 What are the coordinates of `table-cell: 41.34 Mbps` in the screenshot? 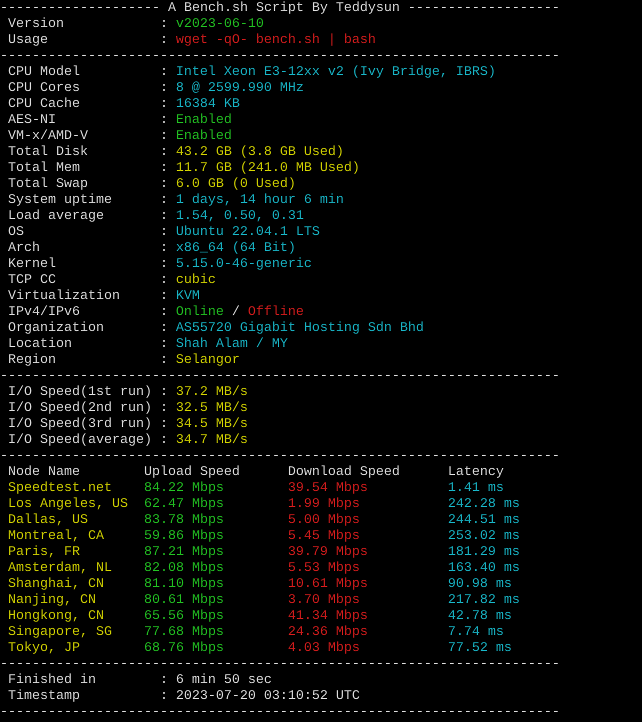 It's located at (328, 616).